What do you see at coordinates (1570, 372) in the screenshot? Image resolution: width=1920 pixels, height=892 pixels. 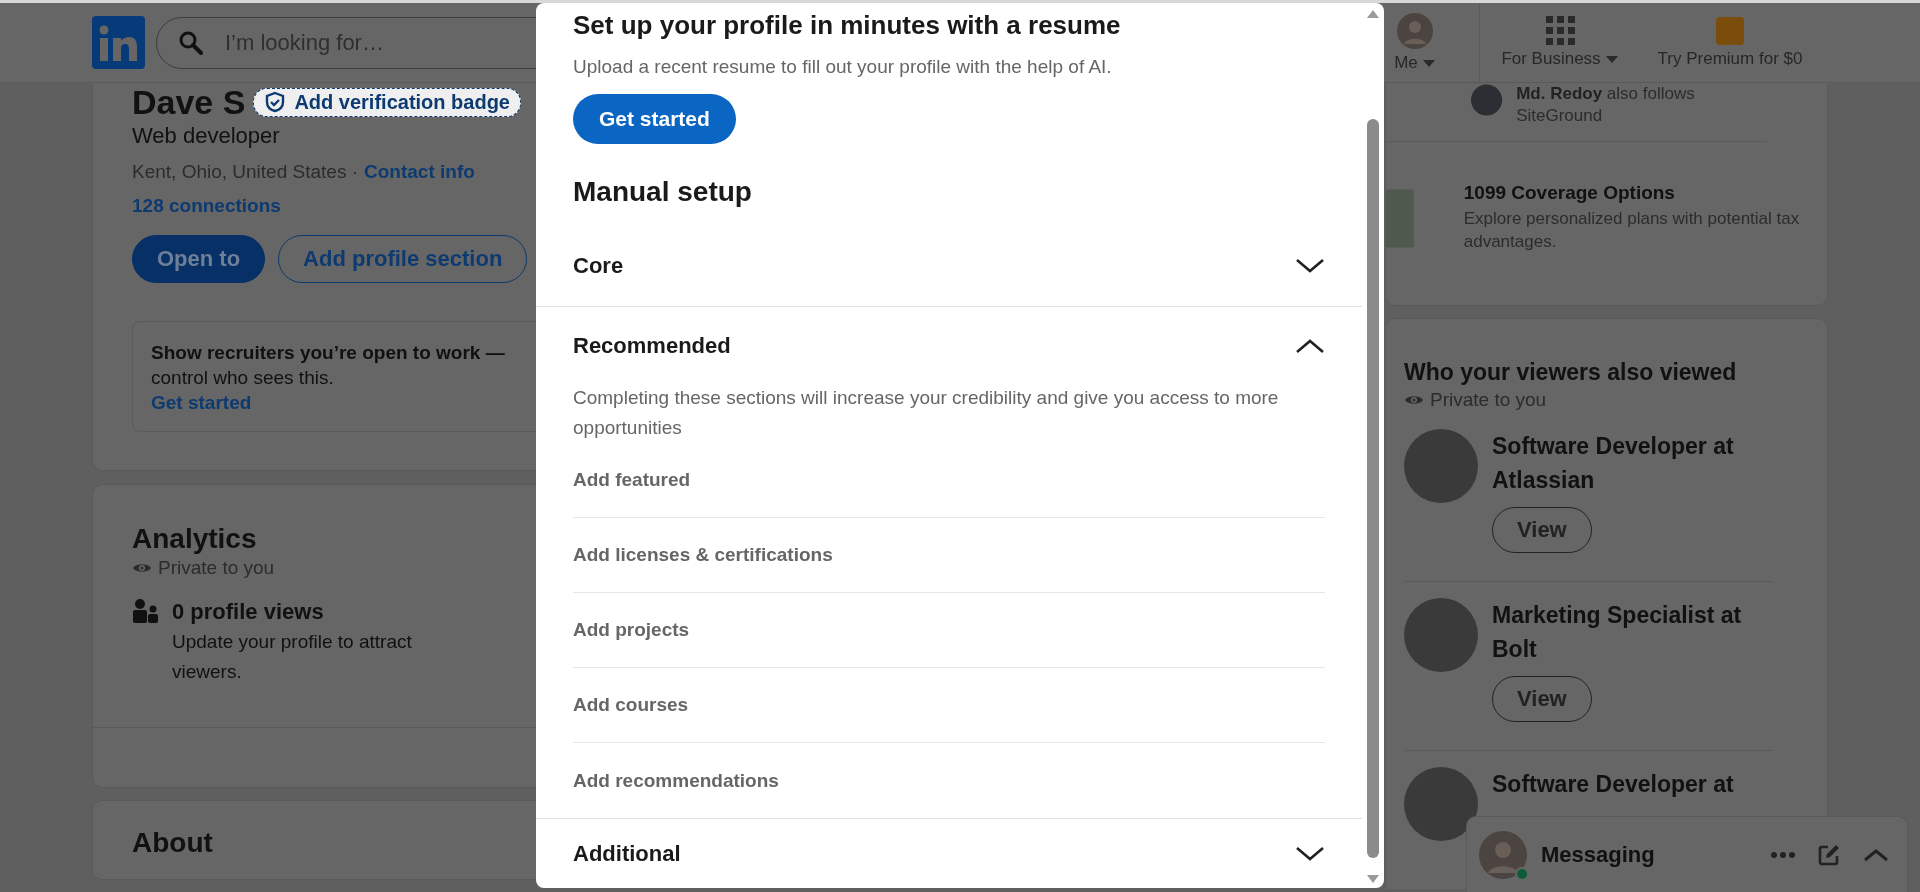 I see `viewers-title: Who your viewers also viewed` at bounding box center [1570, 372].